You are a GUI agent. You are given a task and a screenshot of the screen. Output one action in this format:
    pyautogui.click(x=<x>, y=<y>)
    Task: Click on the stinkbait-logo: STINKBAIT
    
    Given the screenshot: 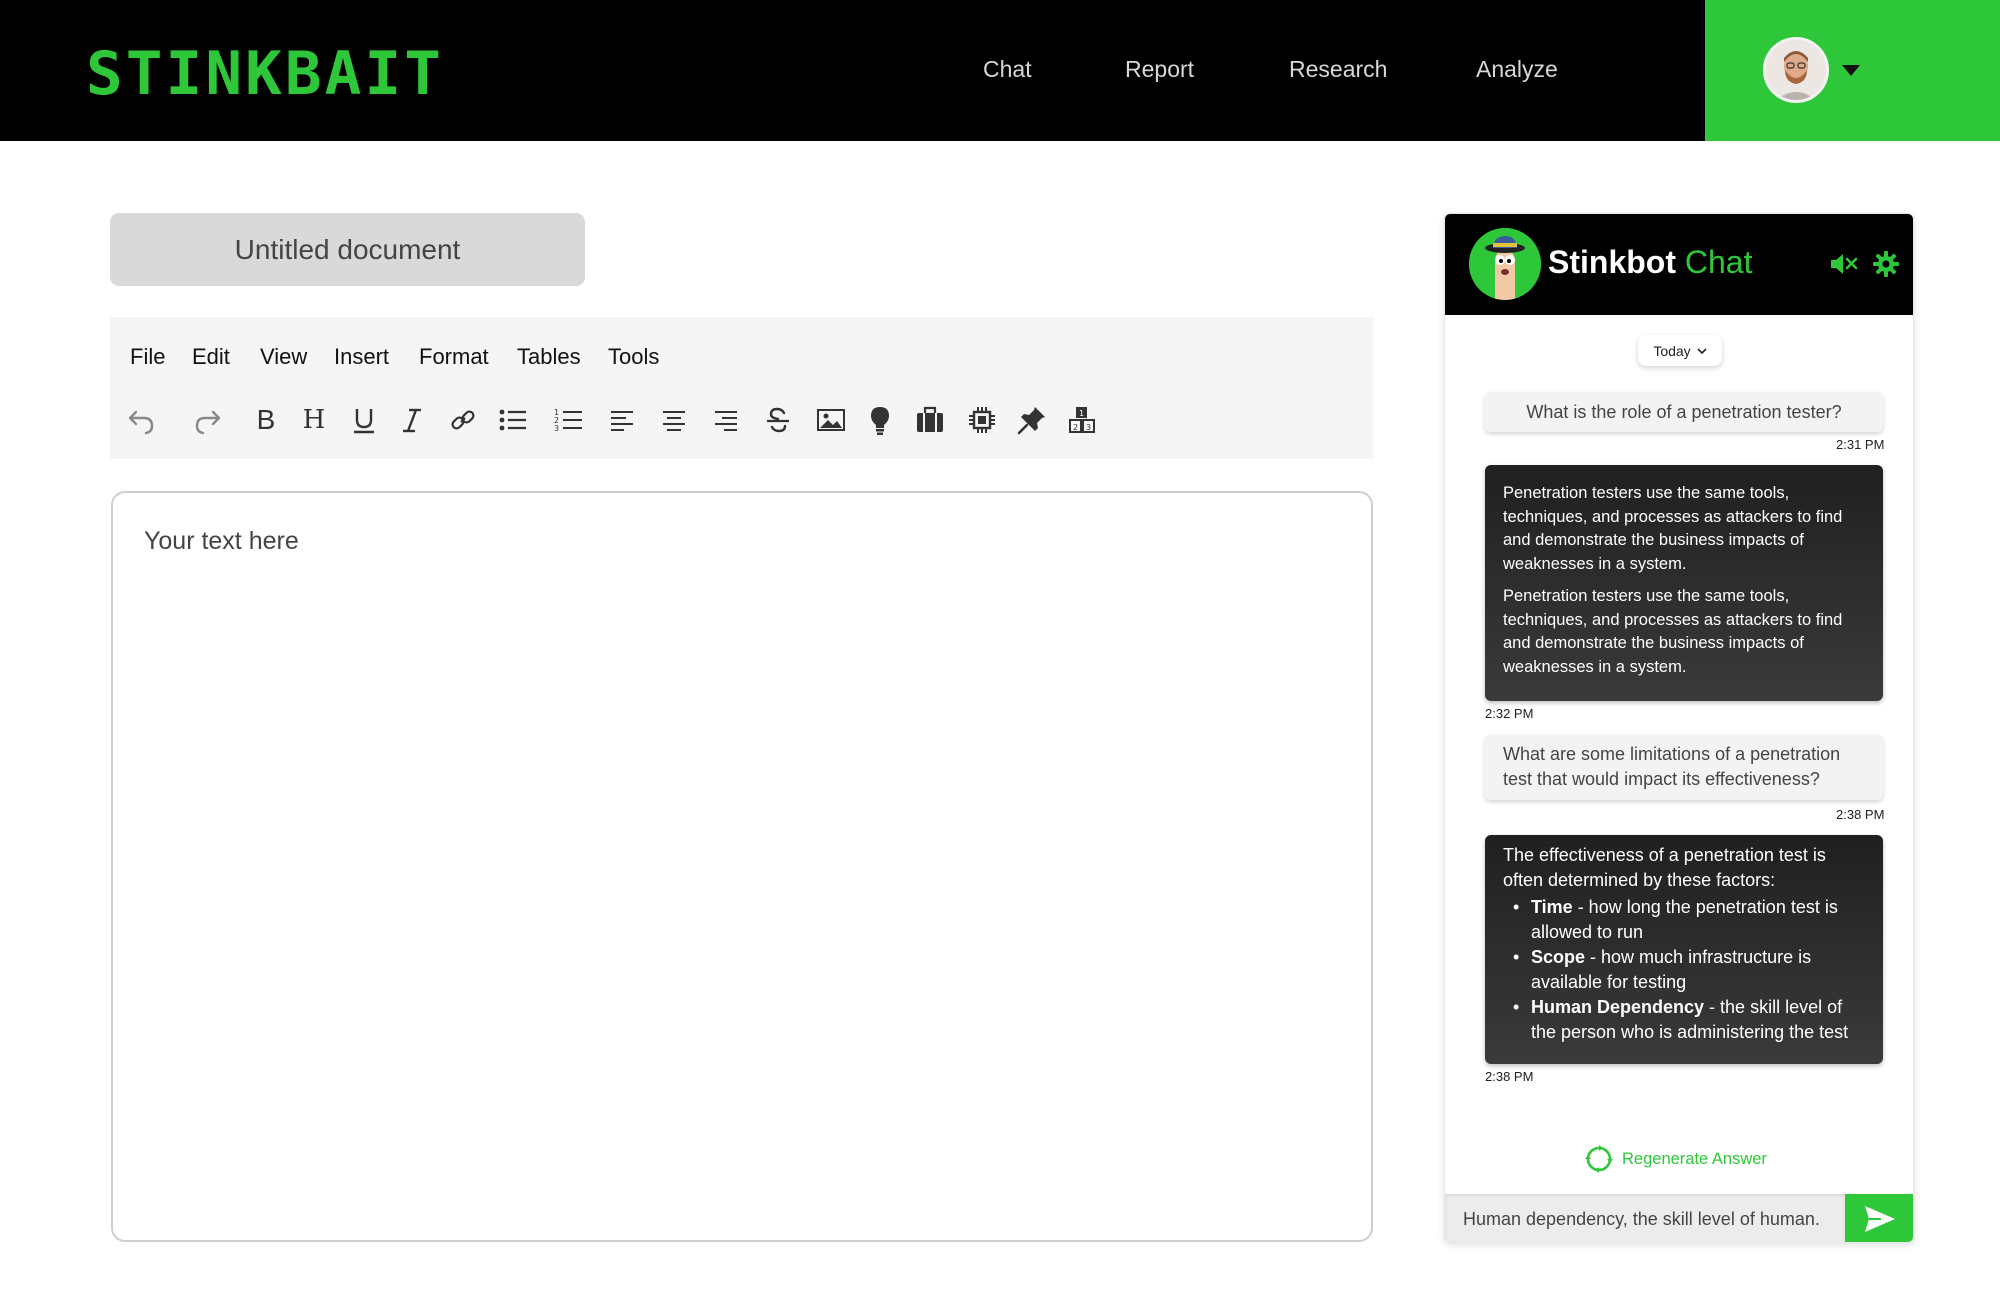 What is the action you would take?
    pyautogui.click(x=267, y=71)
    